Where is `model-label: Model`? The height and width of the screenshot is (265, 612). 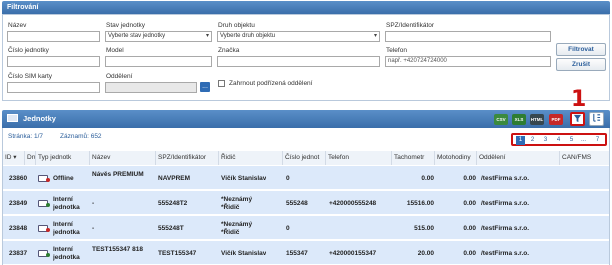 model-label: Model is located at coordinates (115, 50).